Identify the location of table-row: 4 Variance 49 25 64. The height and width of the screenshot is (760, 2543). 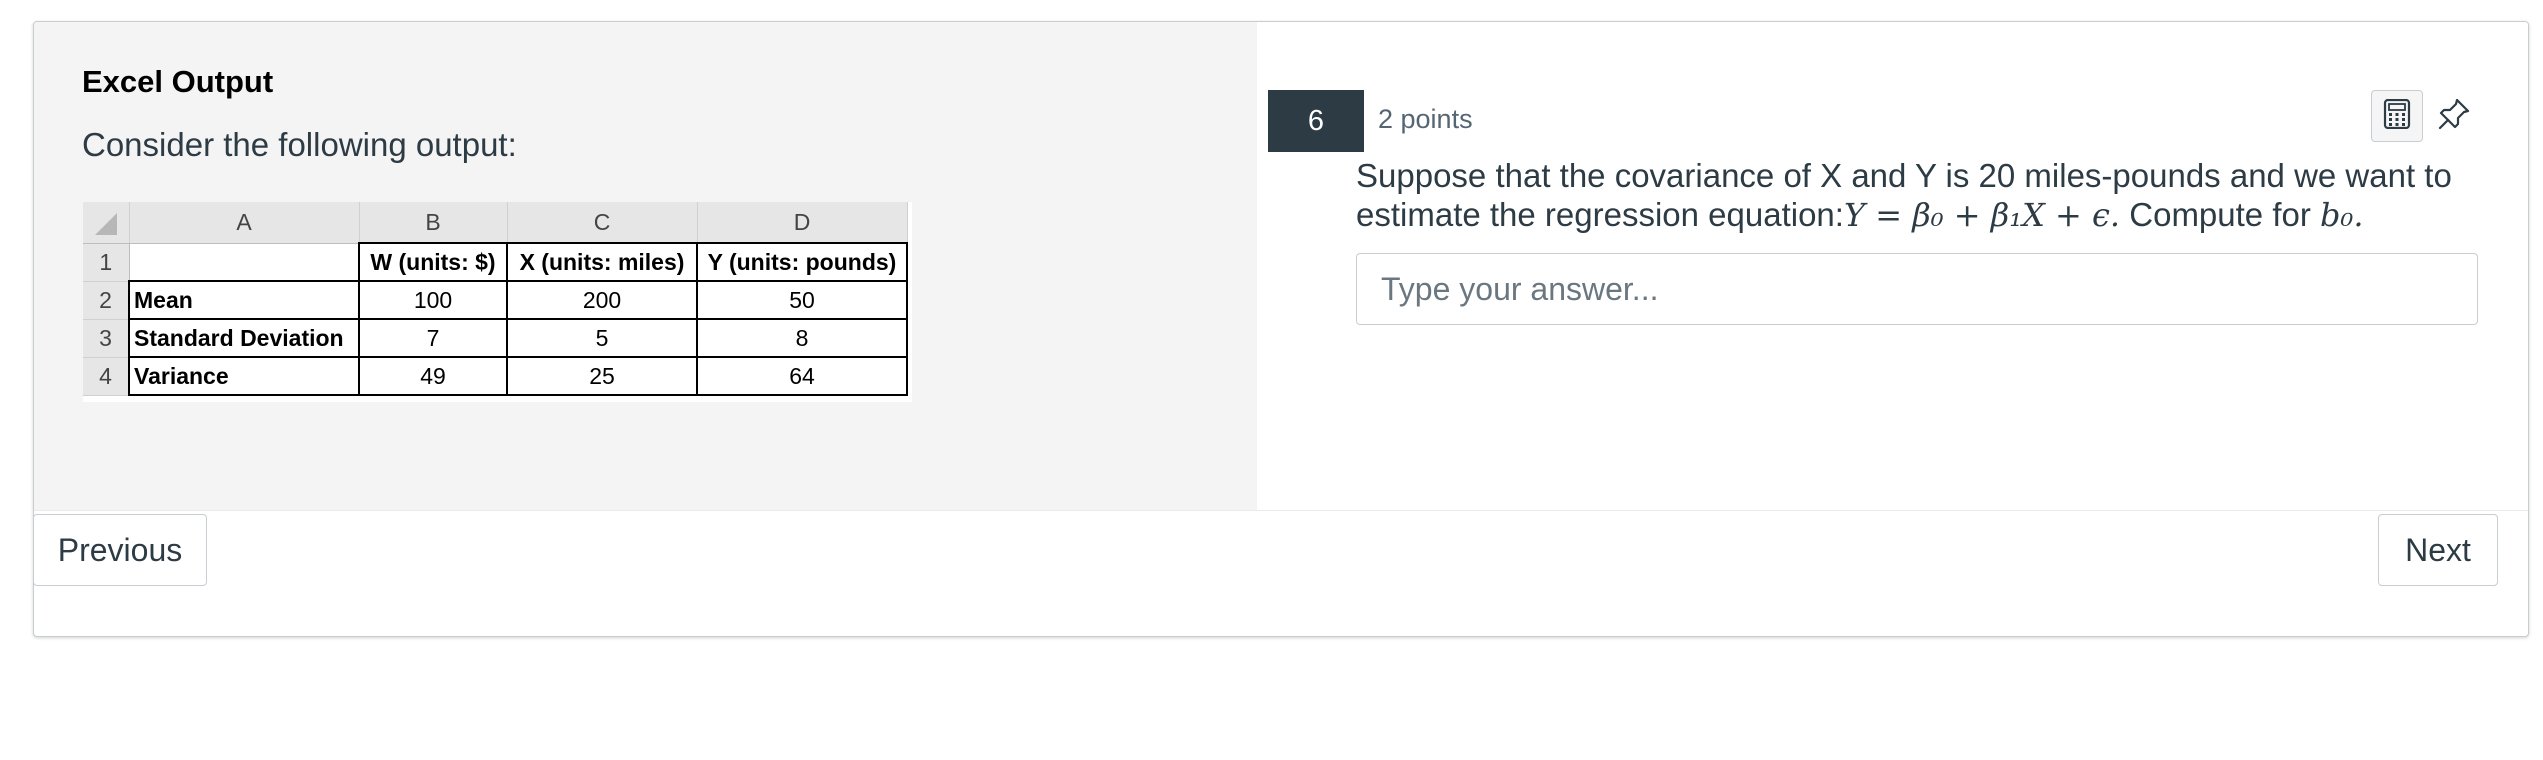
(495, 376).